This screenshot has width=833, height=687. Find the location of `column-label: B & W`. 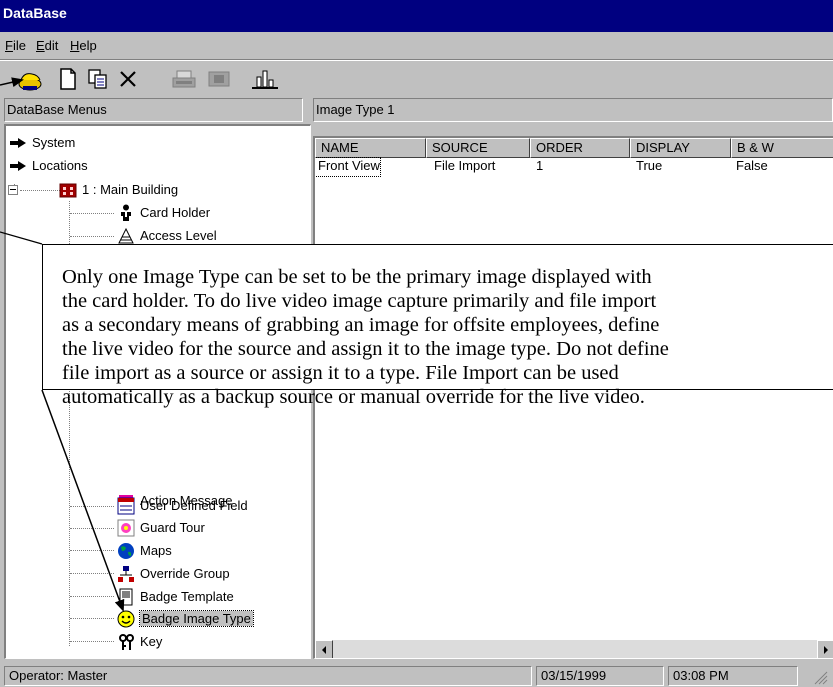

column-label: B & W is located at coordinates (755, 147).